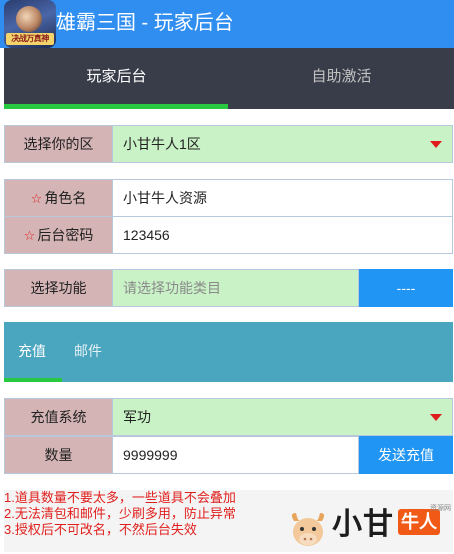 This screenshot has width=454, height=554. What do you see at coordinates (308, 529) in the screenshot?
I see `cow-mascot-icon` at bounding box center [308, 529].